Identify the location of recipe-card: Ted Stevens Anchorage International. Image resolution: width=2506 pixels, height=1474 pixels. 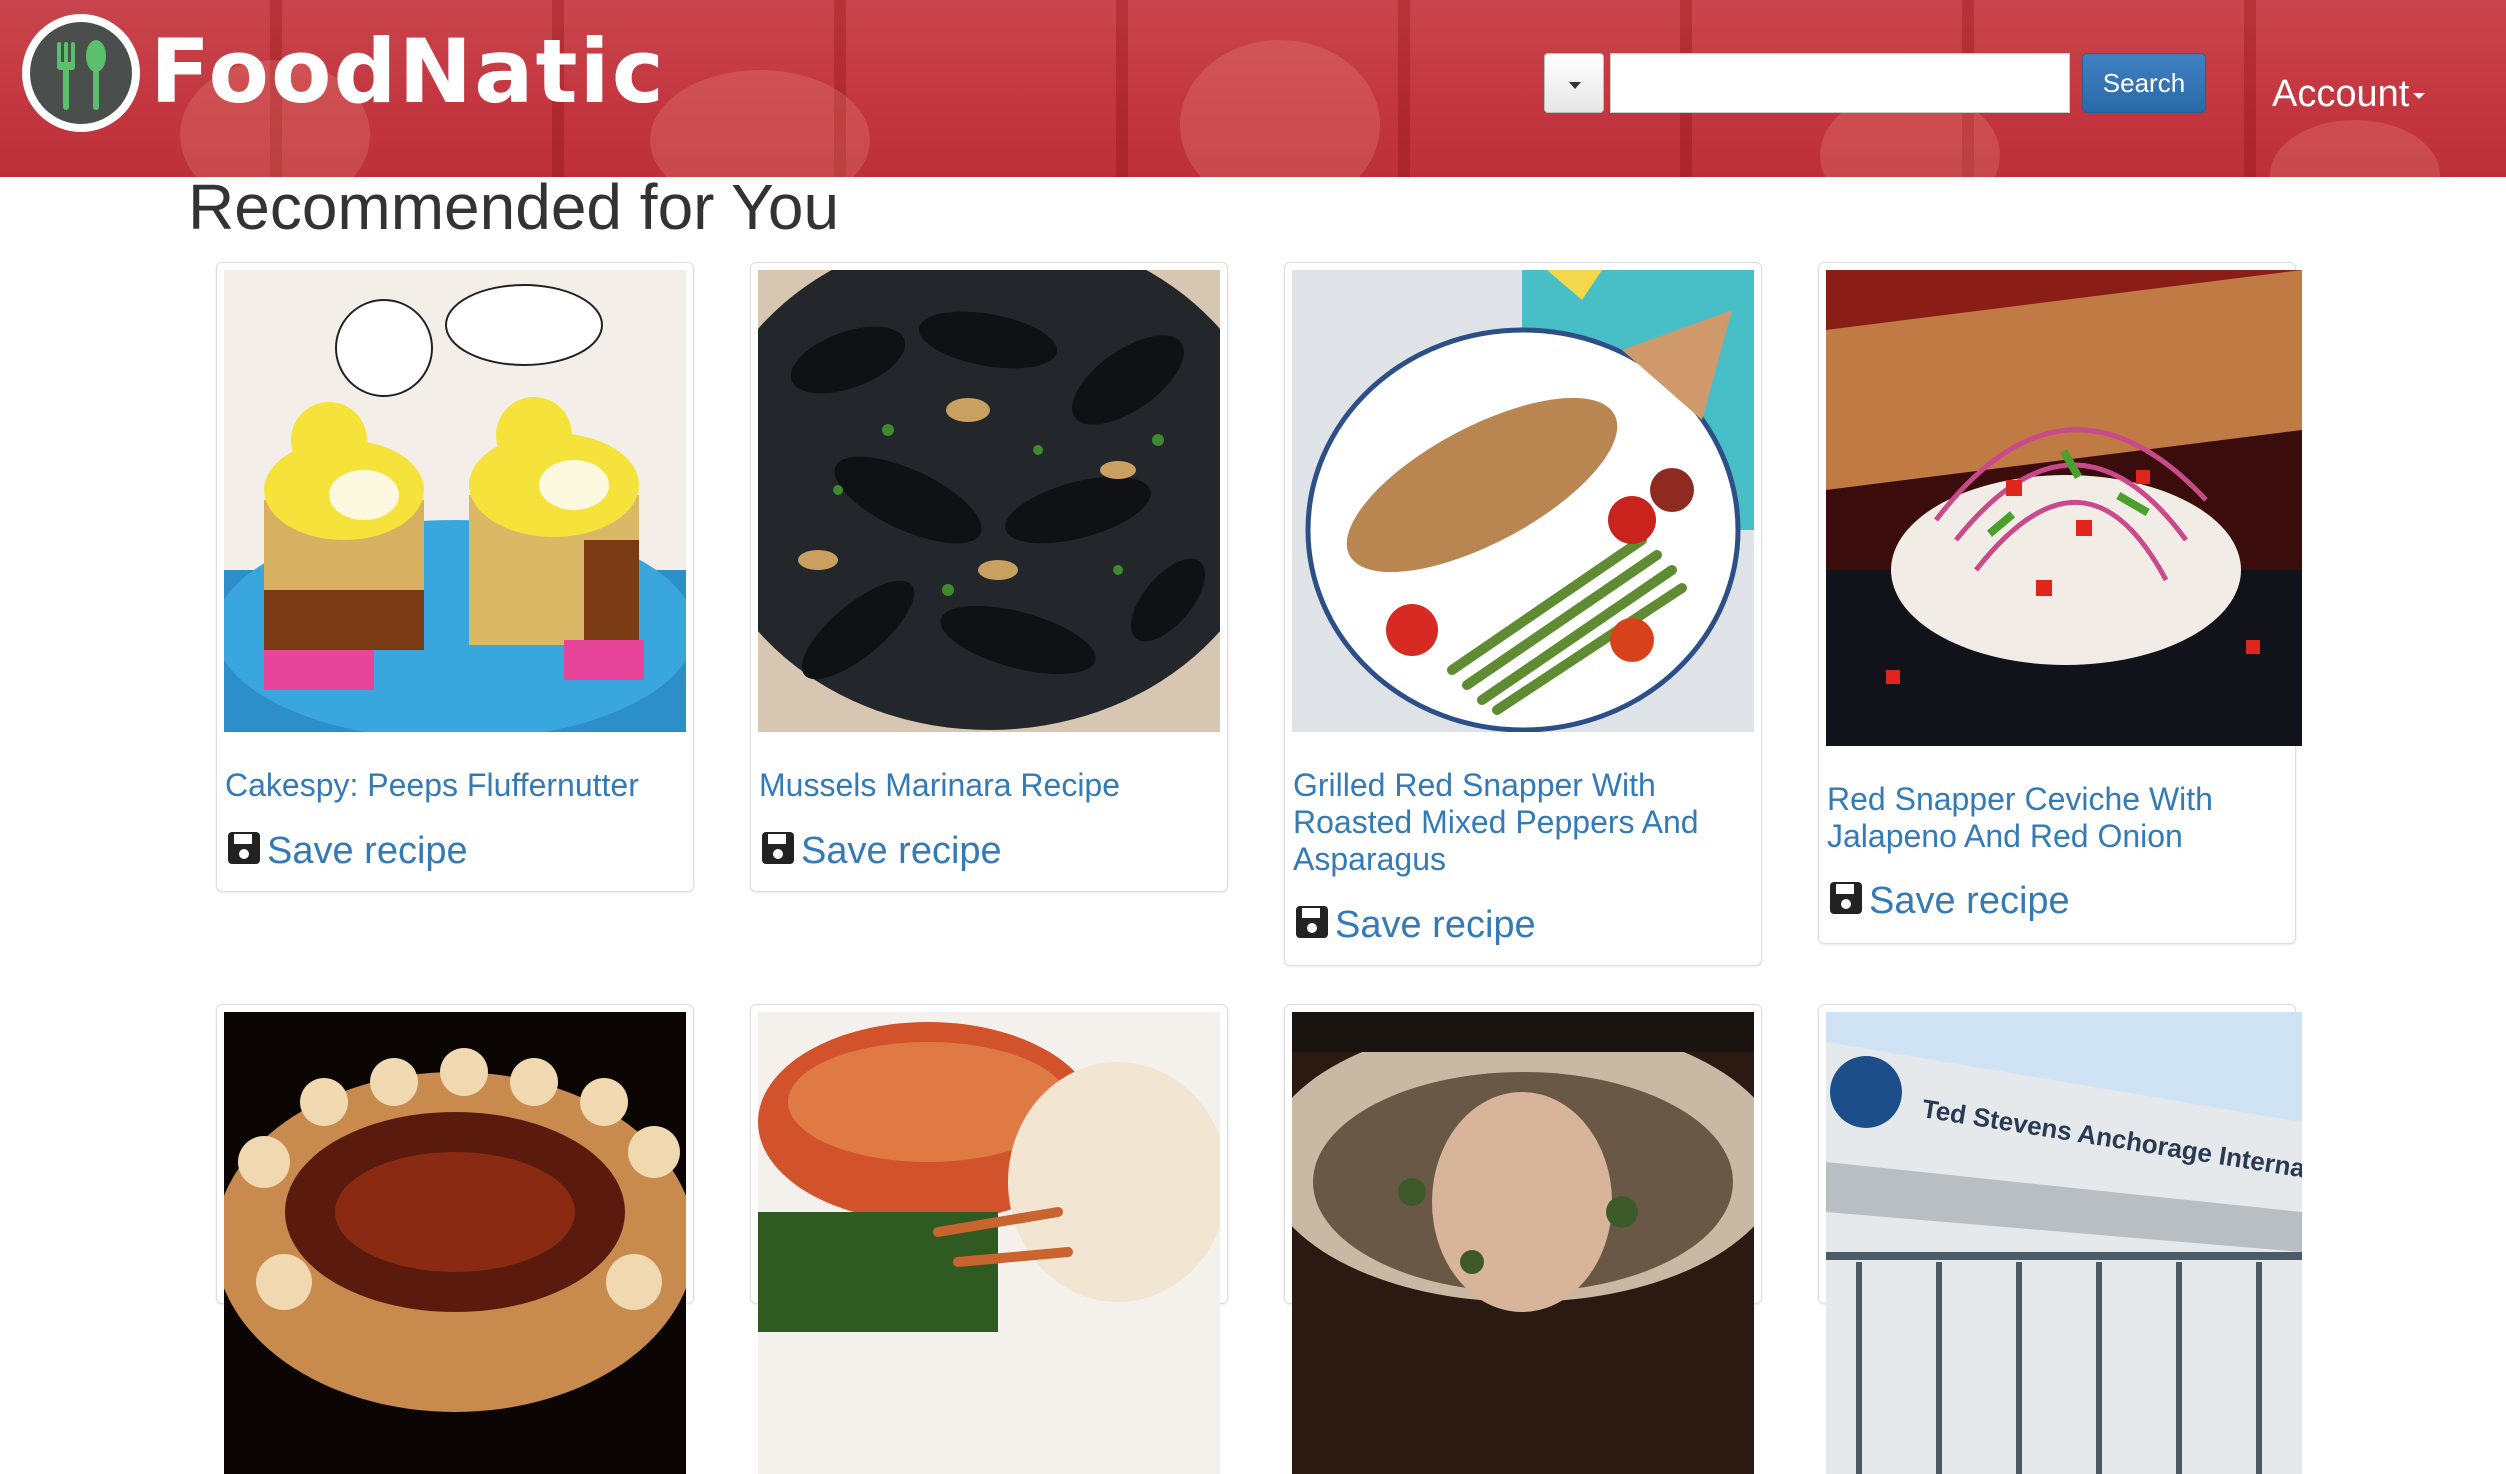
(2060, 1239).